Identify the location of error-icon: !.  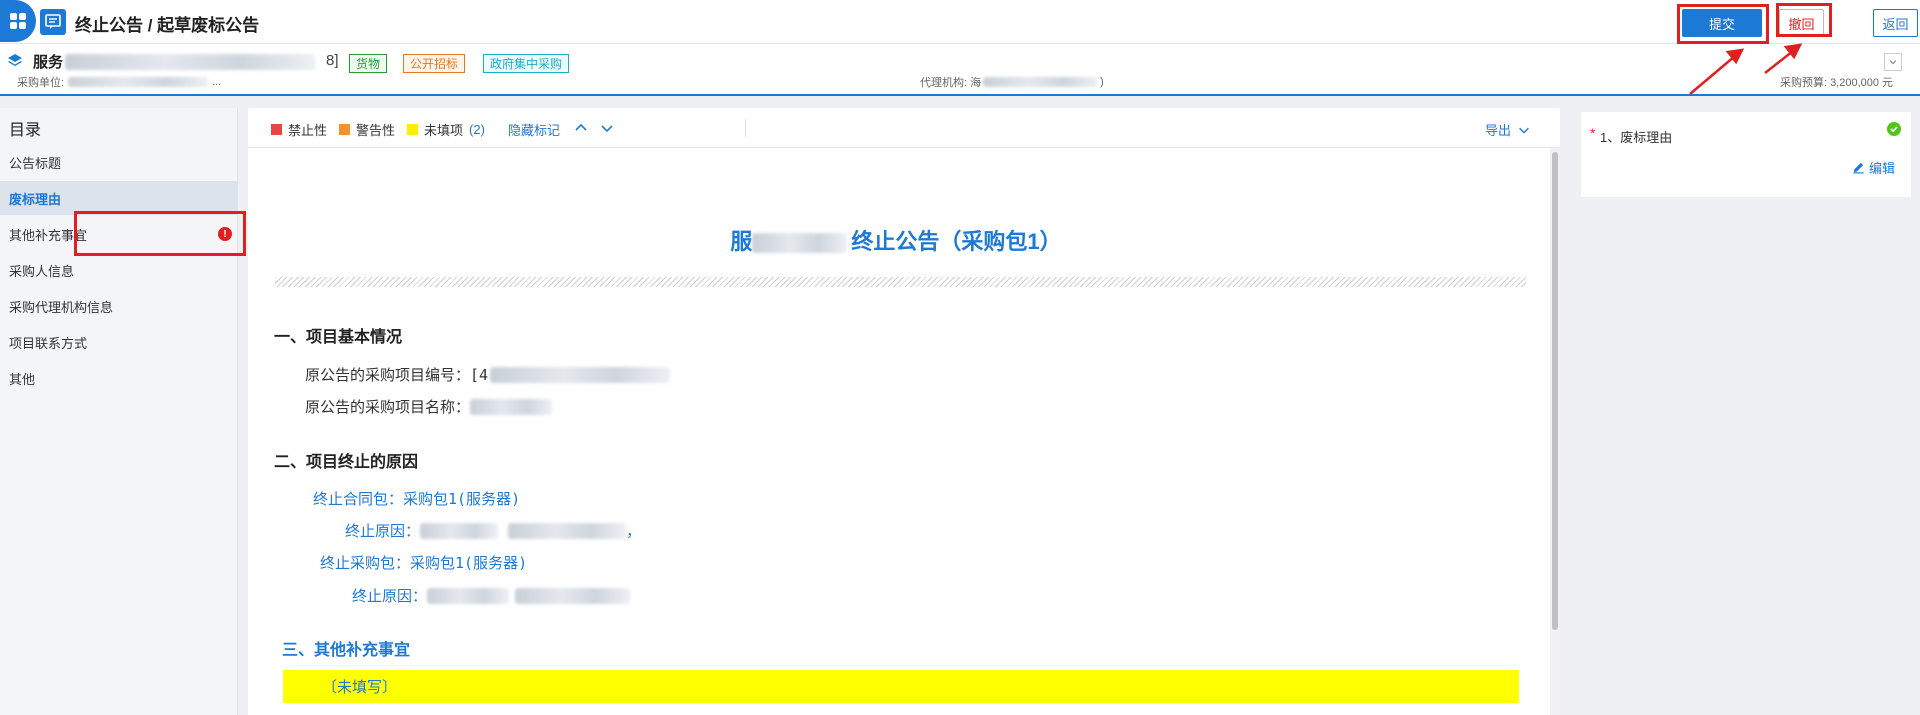
(225, 234).